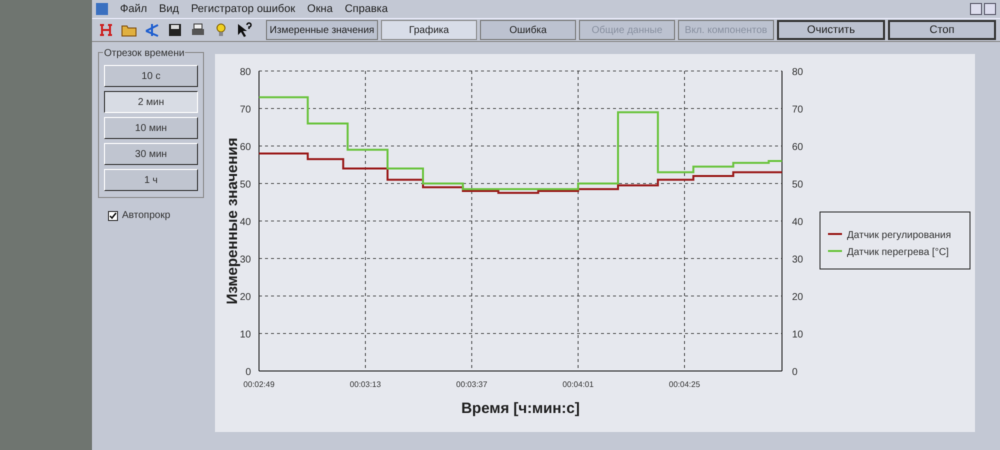  What do you see at coordinates (134, 9) in the screenshot?
I see `menu-item: Файл` at bounding box center [134, 9].